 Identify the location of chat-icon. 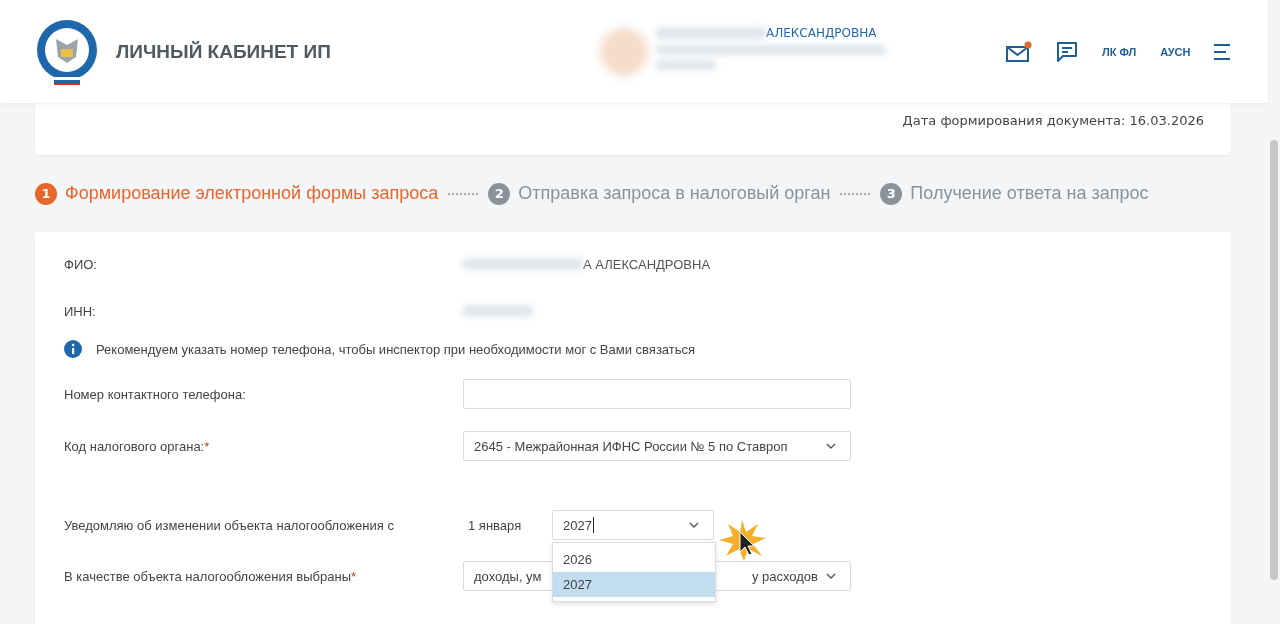
(1067, 51).